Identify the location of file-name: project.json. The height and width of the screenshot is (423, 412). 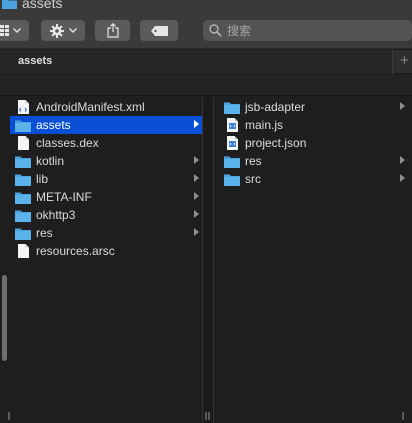
(276, 143).